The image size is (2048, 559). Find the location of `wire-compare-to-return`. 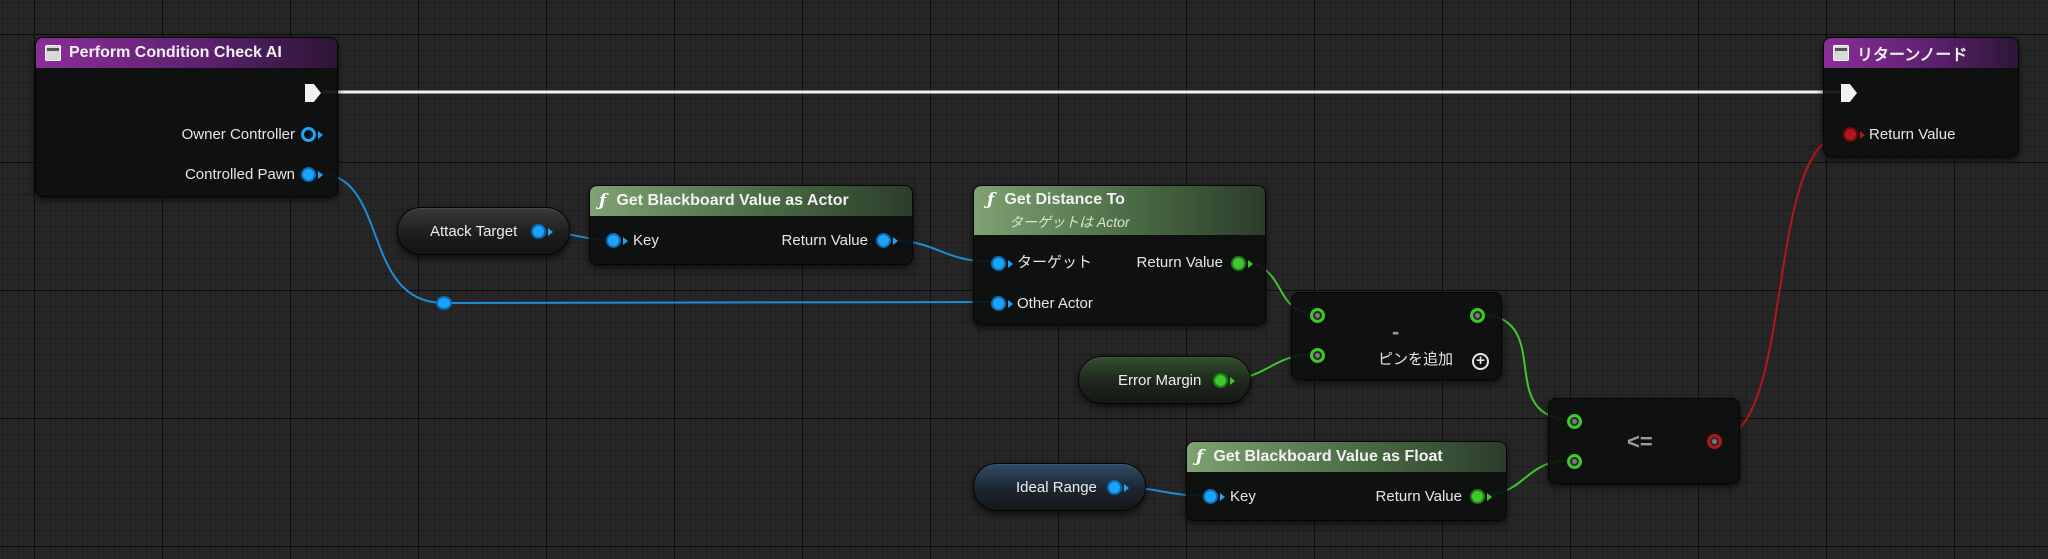

wire-compare-to-return is located at coordinates (1780, 287).